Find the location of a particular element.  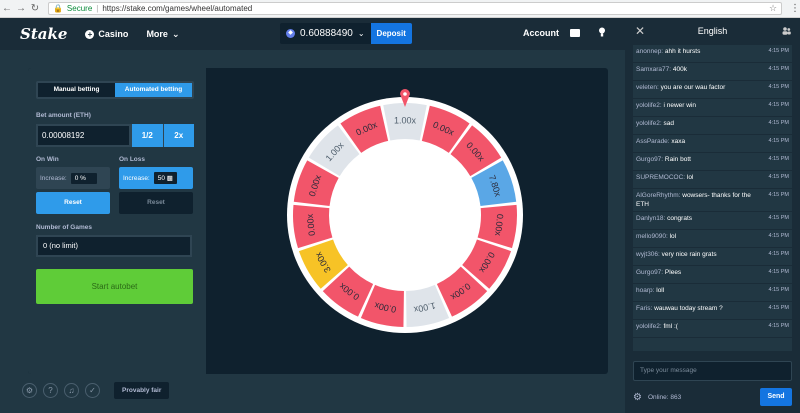

chat-message-body: sad is located at coordinates (668, 123).